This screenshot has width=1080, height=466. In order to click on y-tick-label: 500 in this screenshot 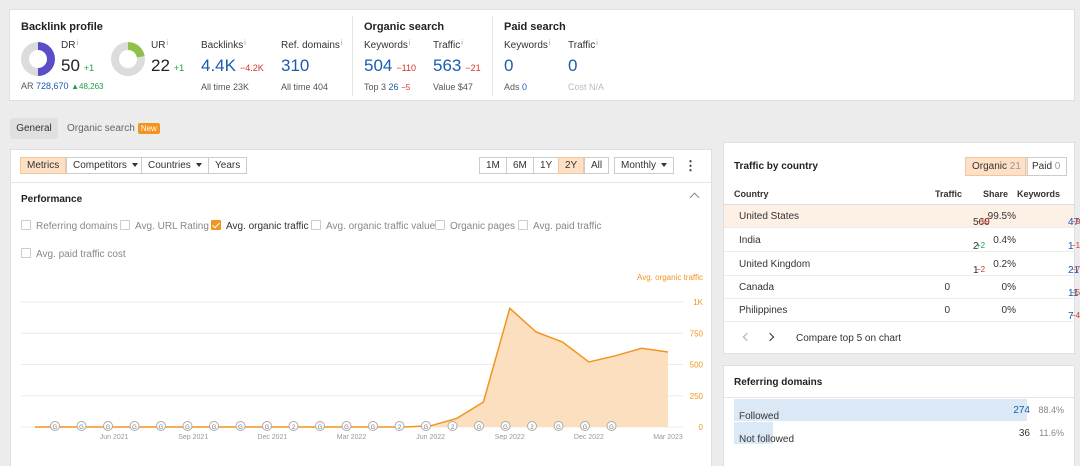, I will do `click(697, 365)`.